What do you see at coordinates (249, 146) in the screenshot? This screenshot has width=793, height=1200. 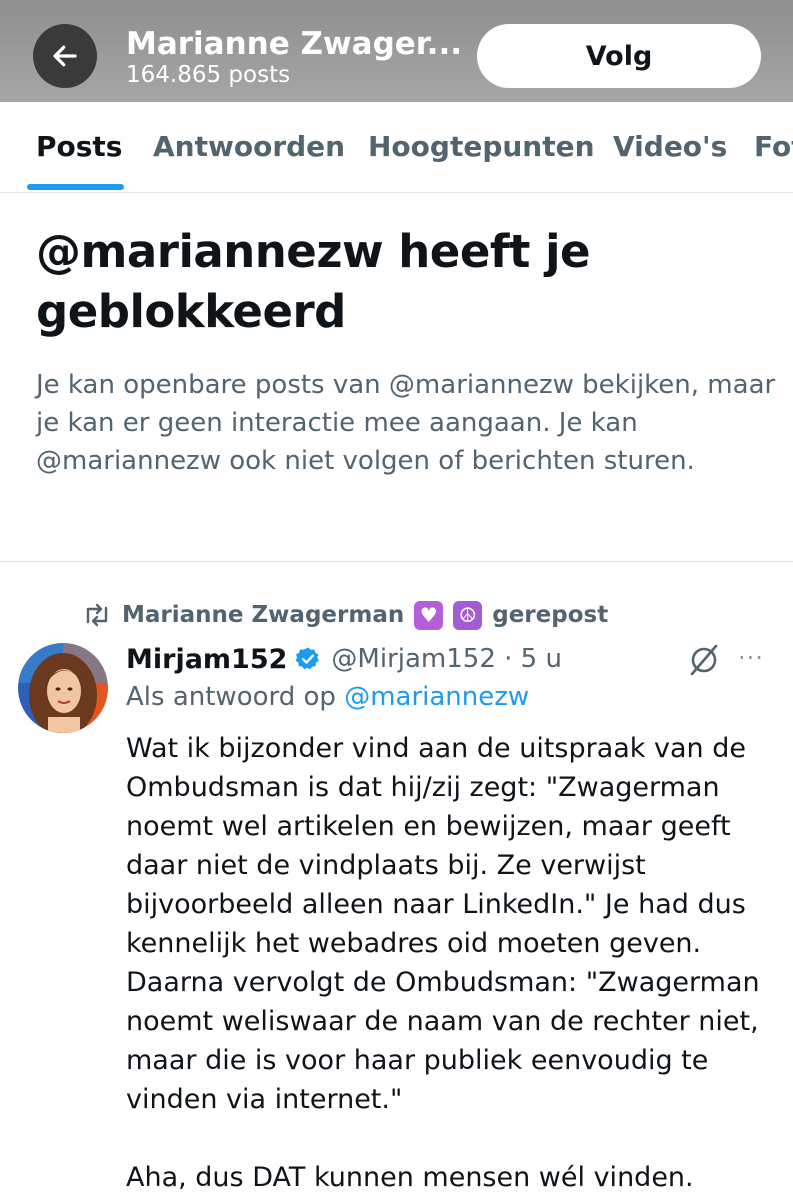 I see `tab-antwoorden: Antwoorden` at bounding box center [249, 146].